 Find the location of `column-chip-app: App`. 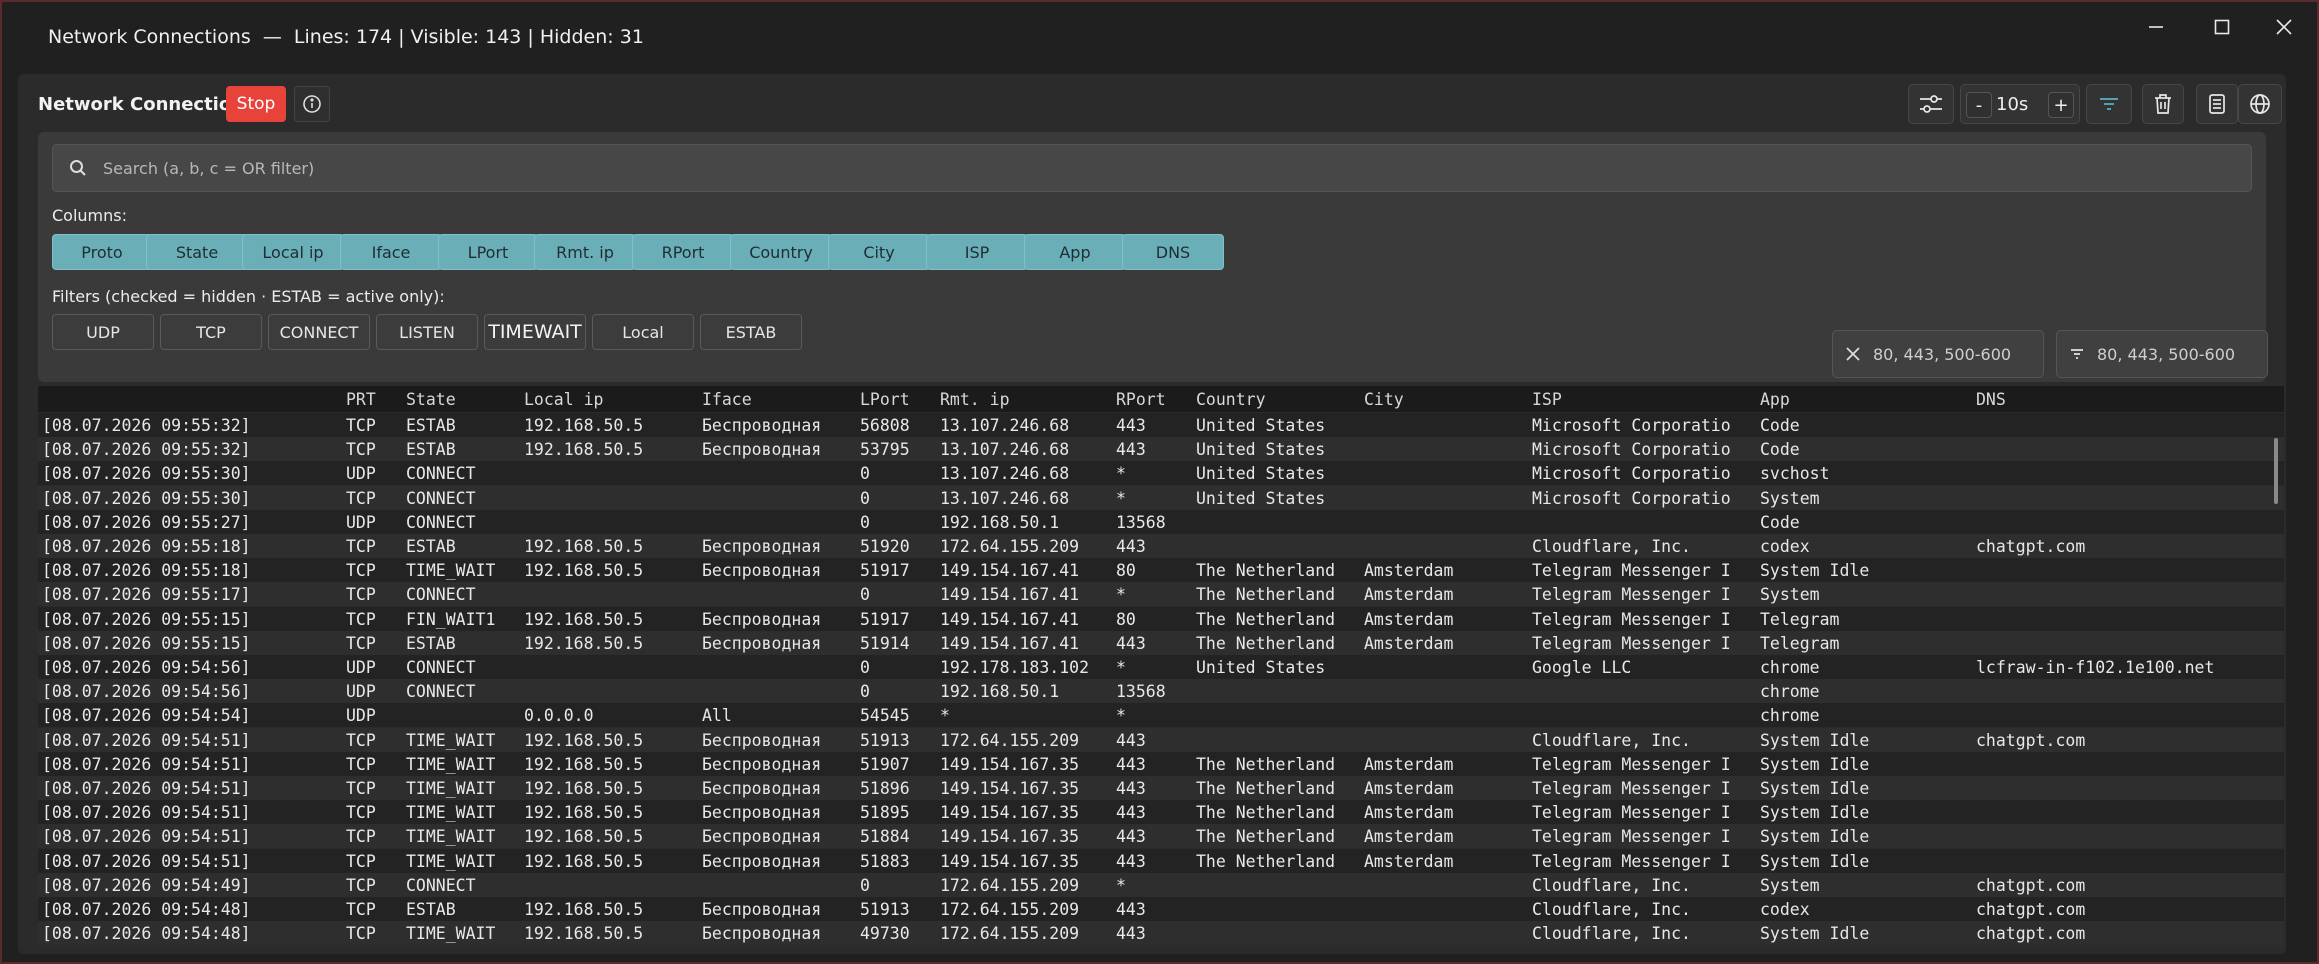

column-chip-app: App is located at coordinates (1075, 252).